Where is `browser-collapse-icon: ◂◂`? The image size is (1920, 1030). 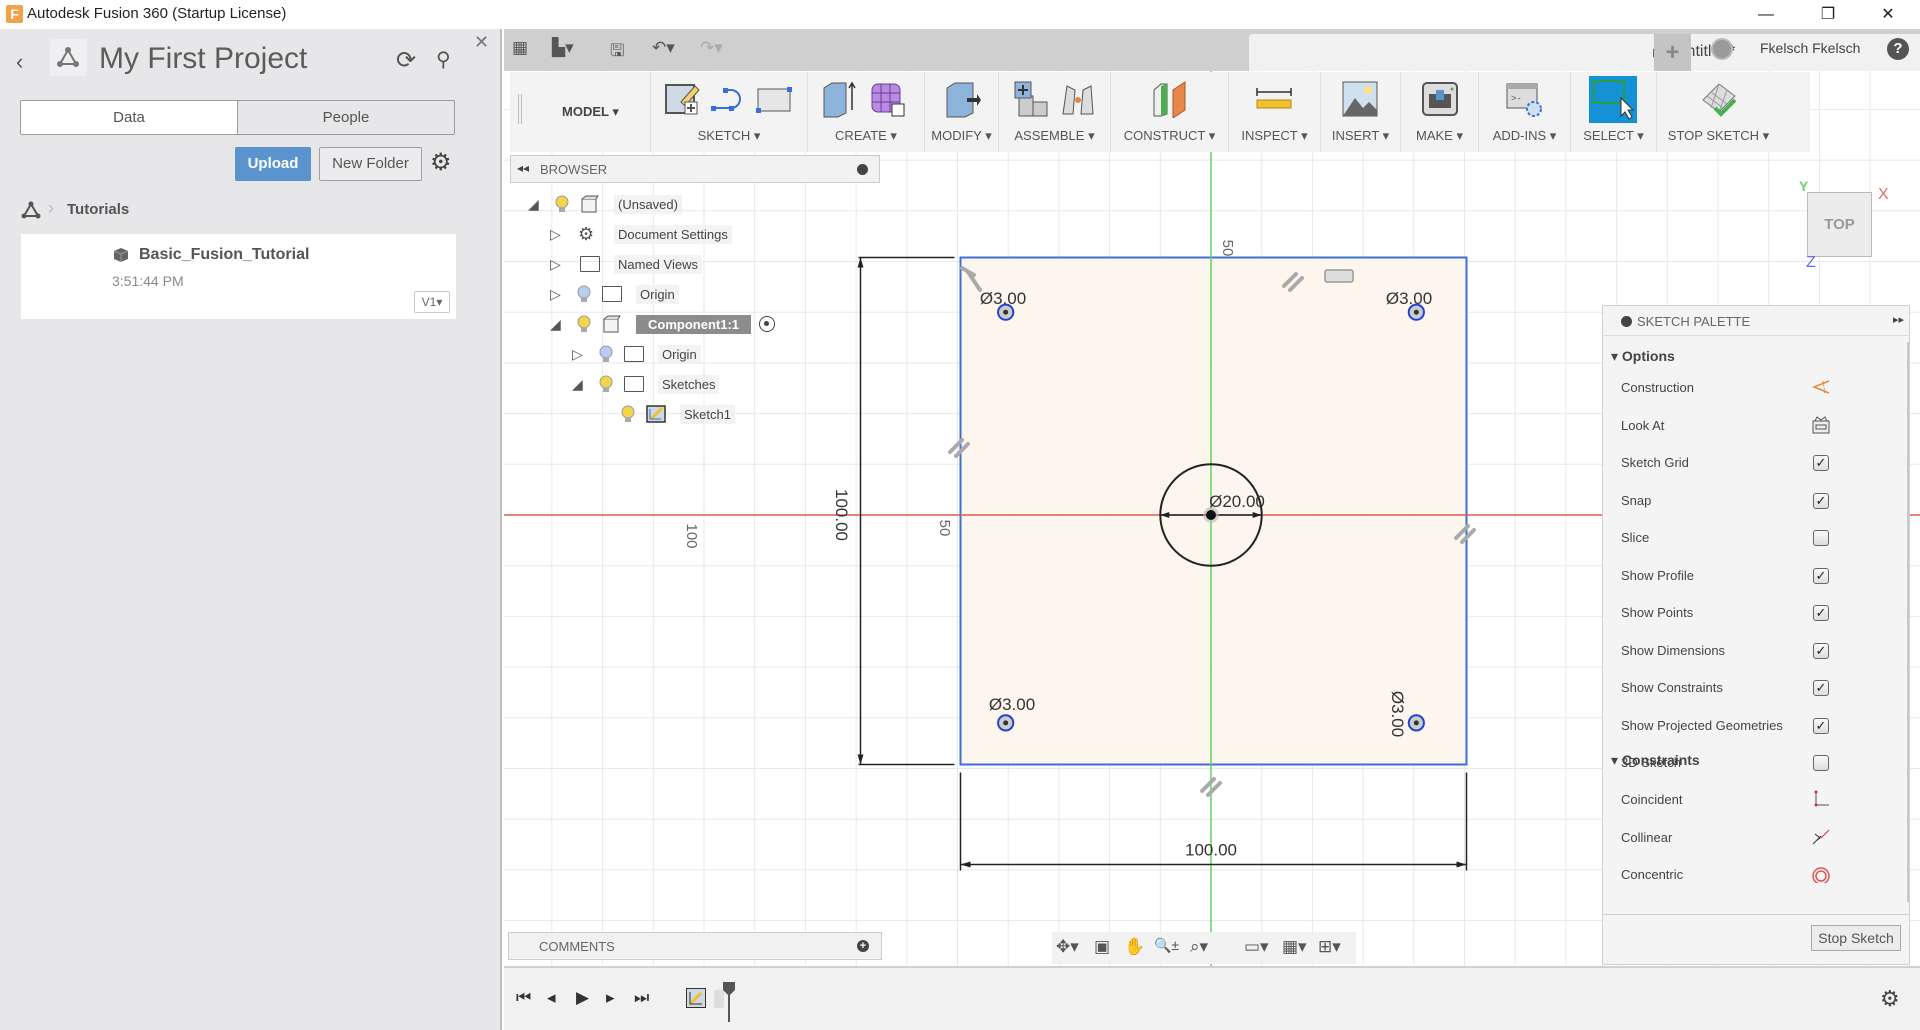
browser-collapse-icon: ◂◂ is located at coordinates (523, 168).